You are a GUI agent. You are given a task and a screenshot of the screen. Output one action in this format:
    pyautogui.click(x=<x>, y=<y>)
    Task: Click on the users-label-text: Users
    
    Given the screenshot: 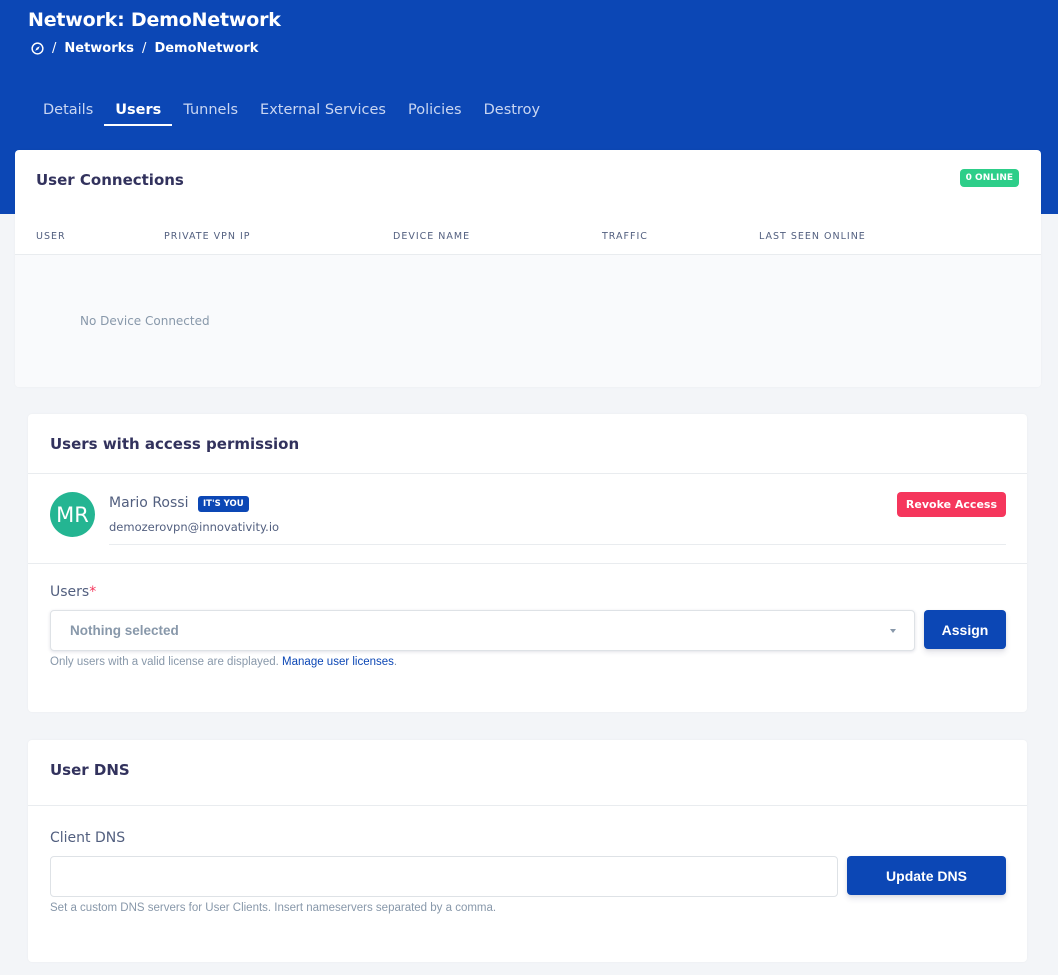 What is the action you would take?
    pyautogui.click(x=70, y=592)
    